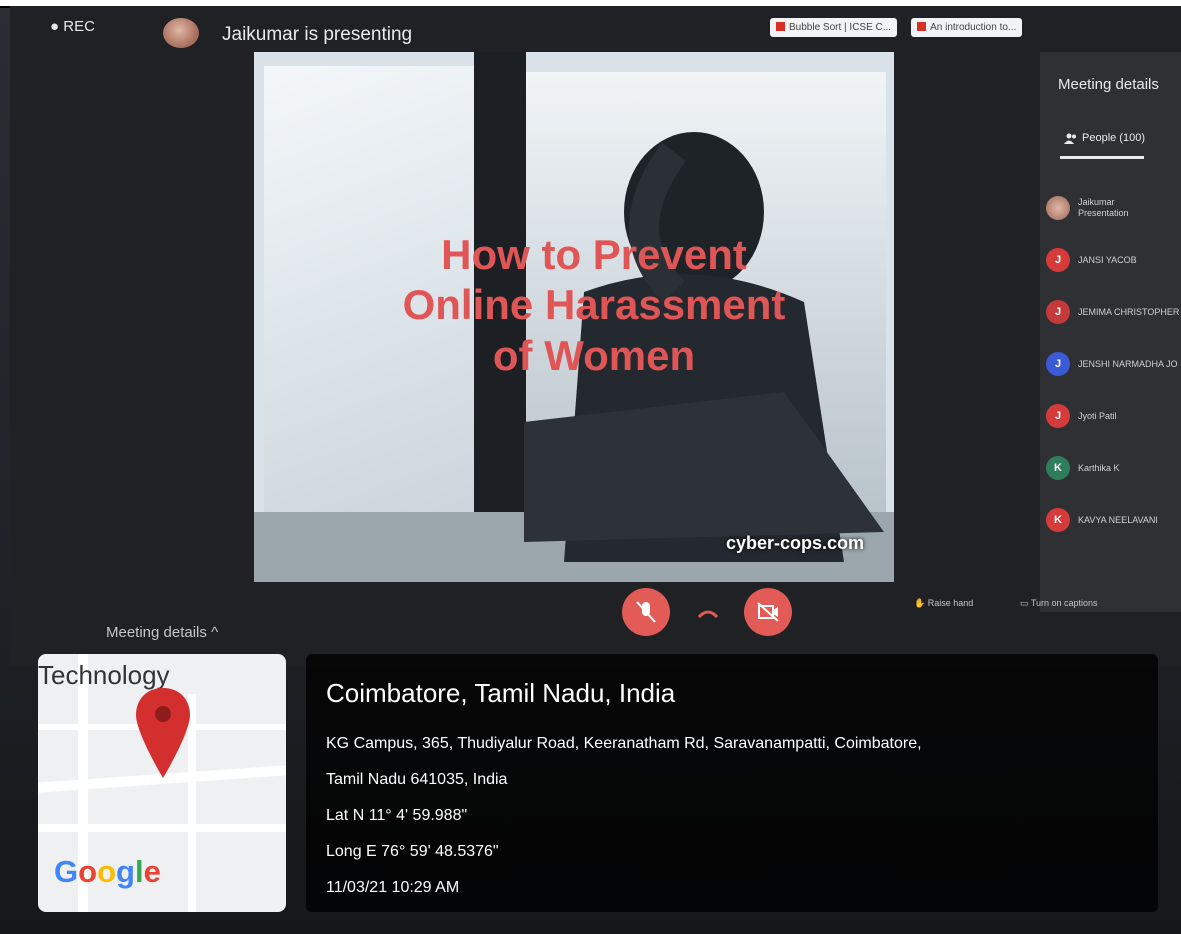  Describe the element at coordinates (317, 34) in the screenshot. I see `presenting-banner: Jaikumar is presenting` at that location.